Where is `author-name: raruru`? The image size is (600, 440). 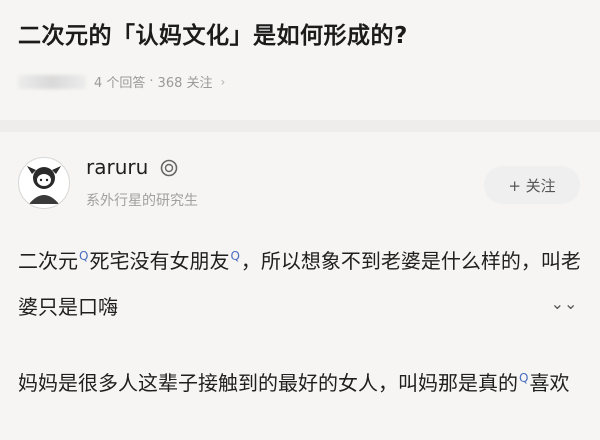 author-name: raruru is located at coordinates (117, 167).